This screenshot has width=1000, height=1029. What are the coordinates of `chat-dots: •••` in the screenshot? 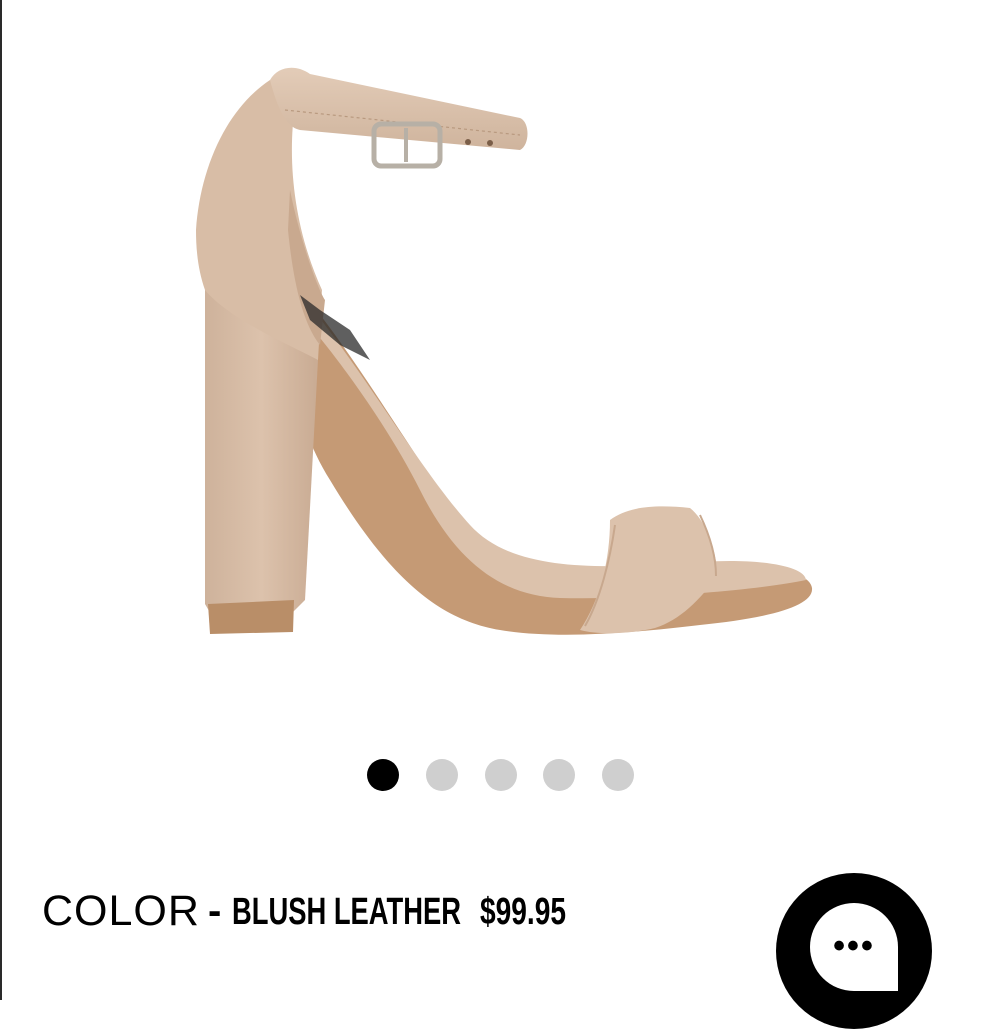 It's located at (854, 946).